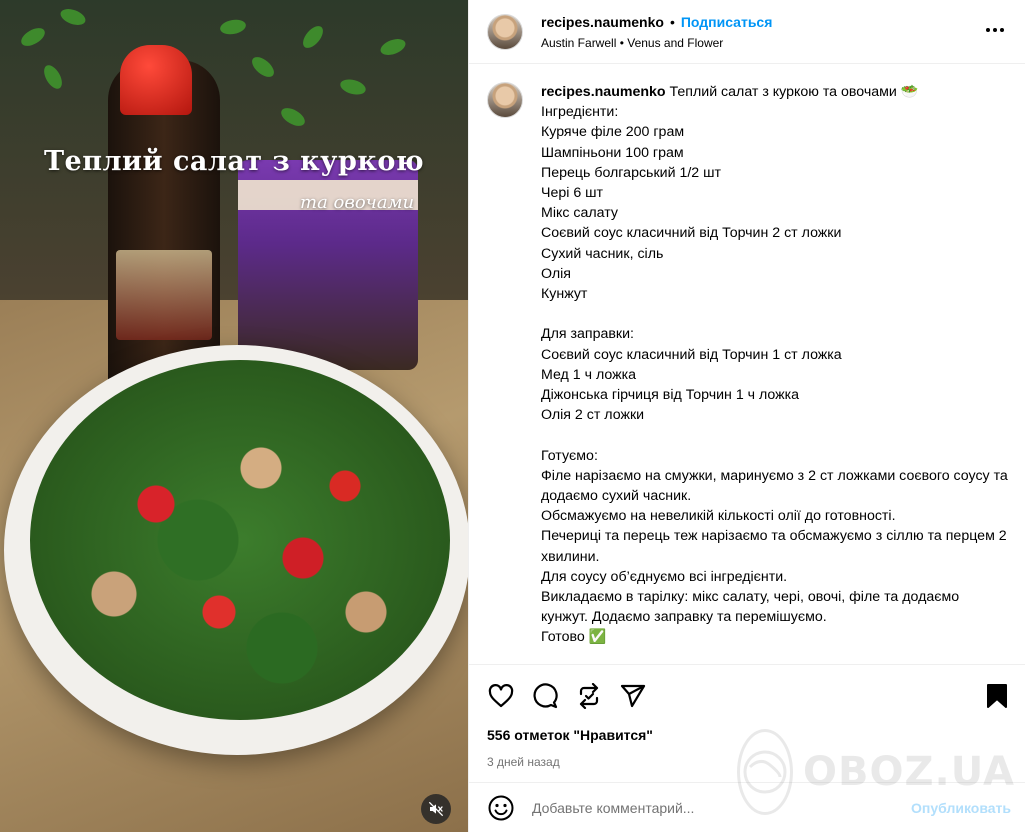 This screenshot has height=832, width=1025. Describe the element at coordinates (602, 22) in the screenshot. I see `author-username: recipes.naumenko` at that location.